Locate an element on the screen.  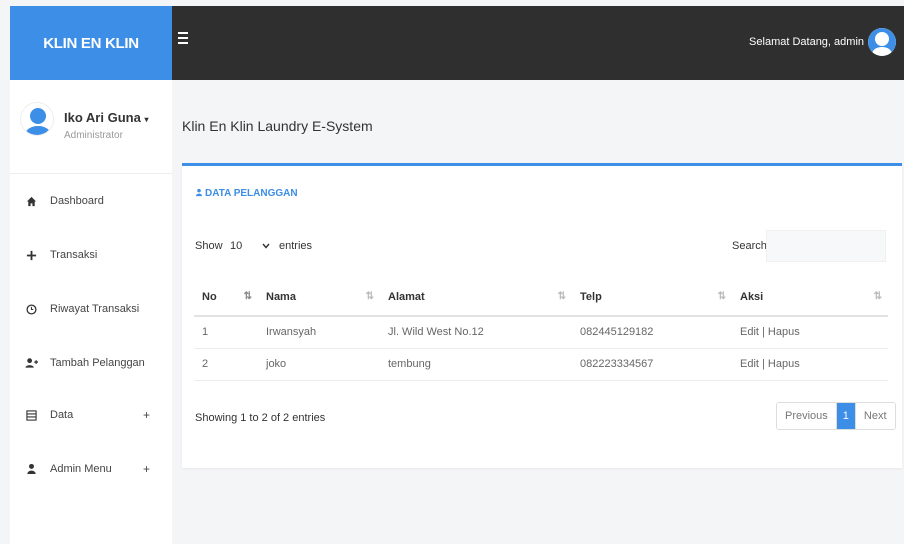
avatar-icon is located at coordinates (882, 42).